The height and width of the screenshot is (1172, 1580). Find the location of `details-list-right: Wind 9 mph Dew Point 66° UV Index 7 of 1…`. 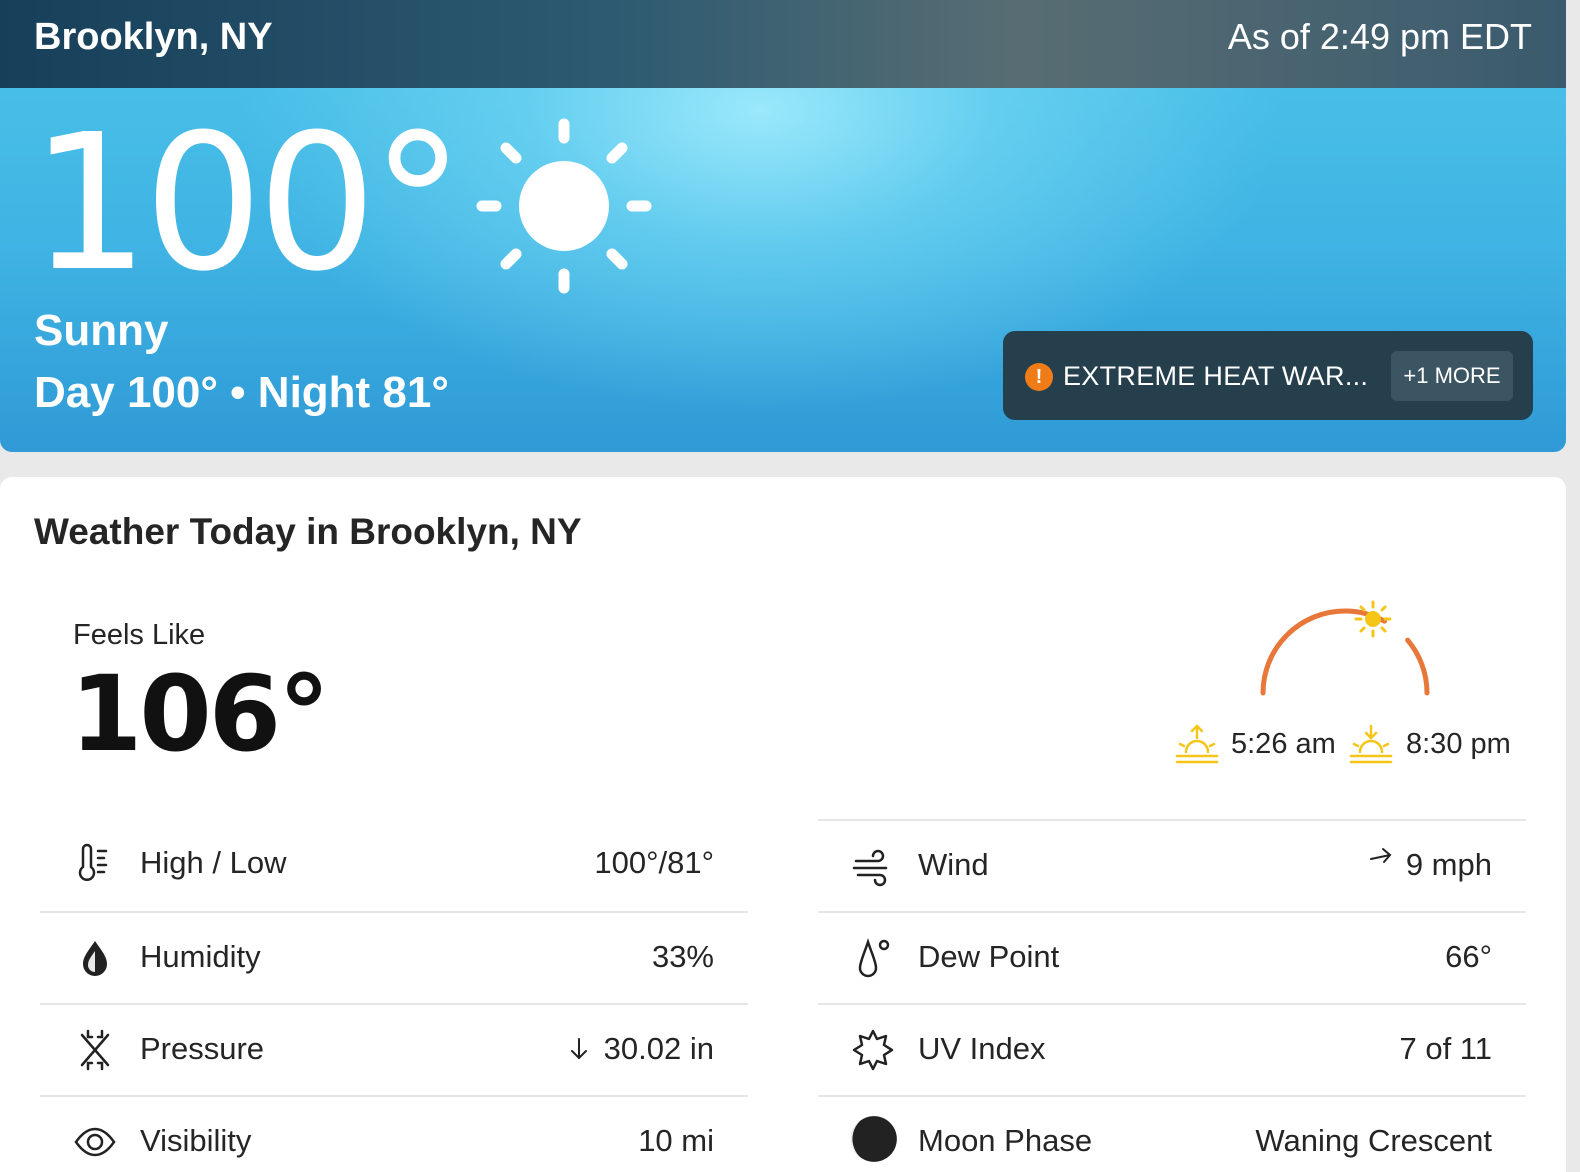

details-list-right: Wind 9 mph Dew Point 66° UV Index 7 of 1… is located at coordinates (1172, 995).